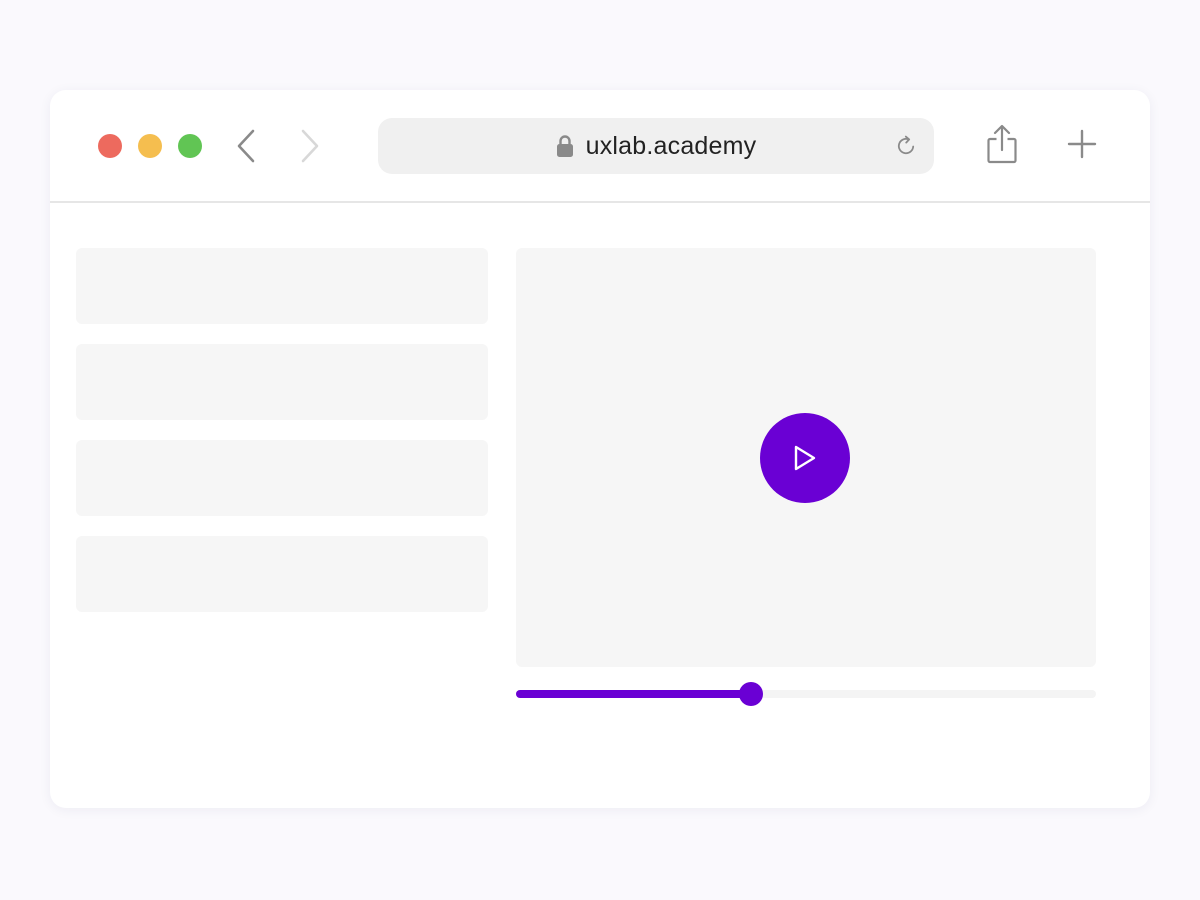  What do you see at coordinates (671, 145) in the screenshot?
I see `url-text: uxlab.academy` at bounding box center [671, 145].